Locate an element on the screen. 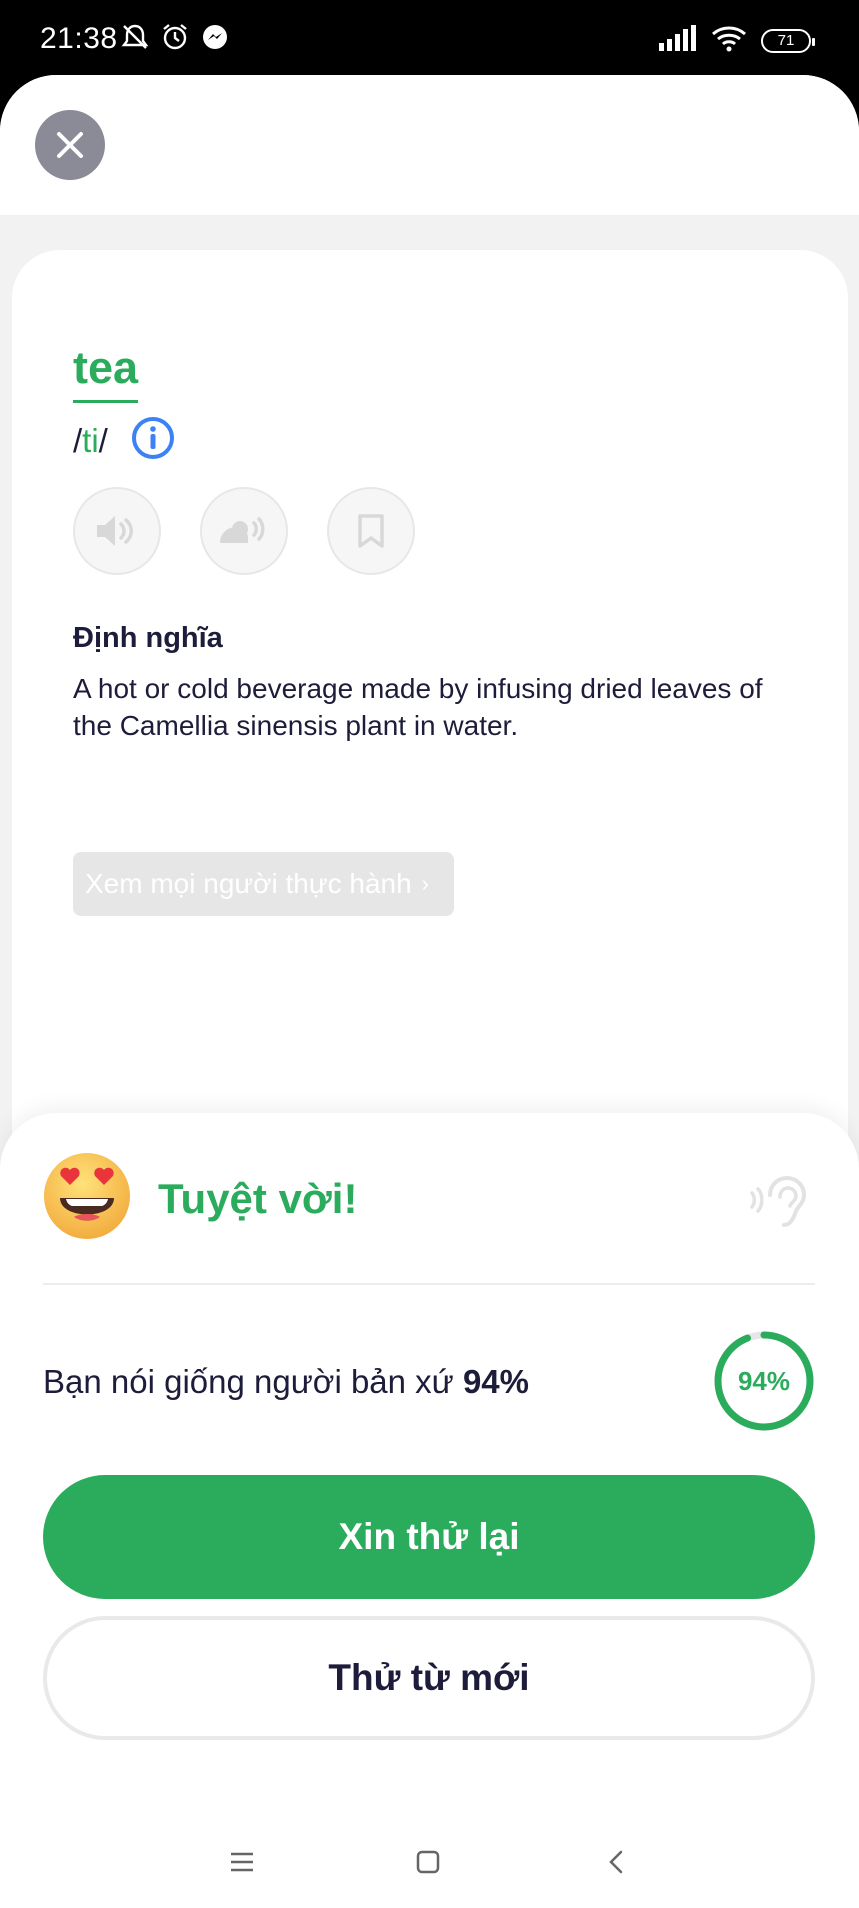 The width and height of the screenshot is (859, 1908). alarm-icon is located at coordinates (175, 37).